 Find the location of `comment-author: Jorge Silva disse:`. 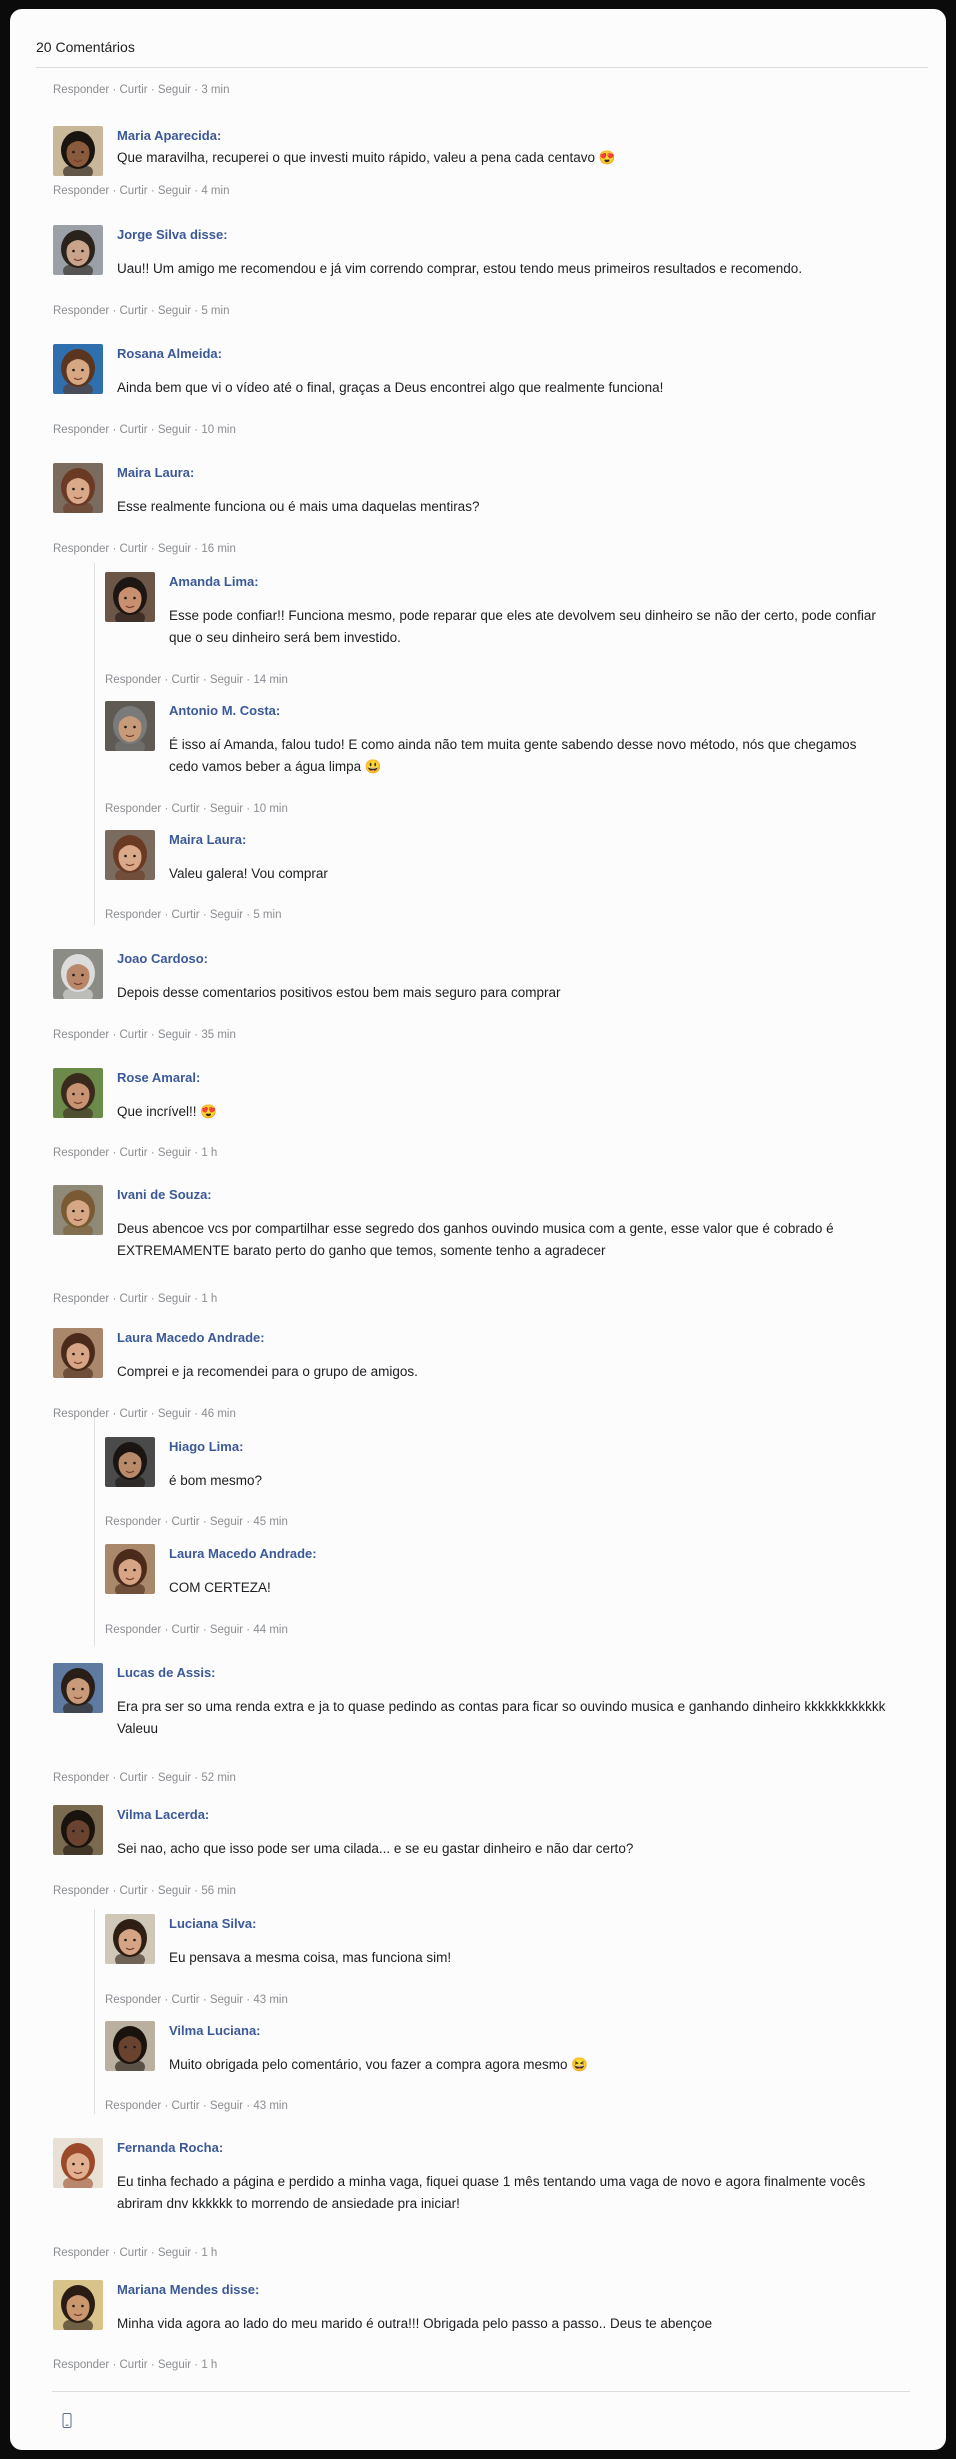

comment-author: Jorge Silva disse: is located at coordinates (172, 235).